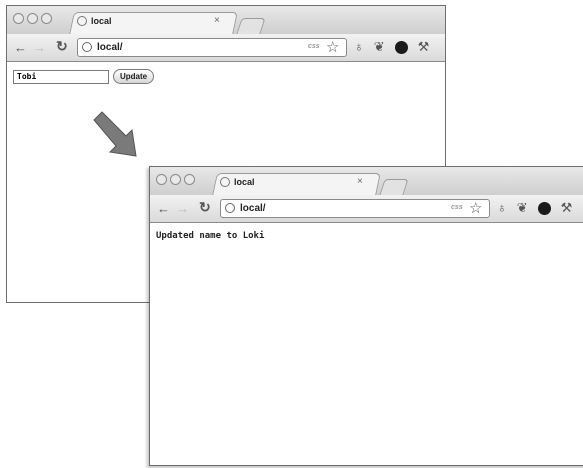  I want to click on update-result-message: Updated name to Loki, so click(210, 236).